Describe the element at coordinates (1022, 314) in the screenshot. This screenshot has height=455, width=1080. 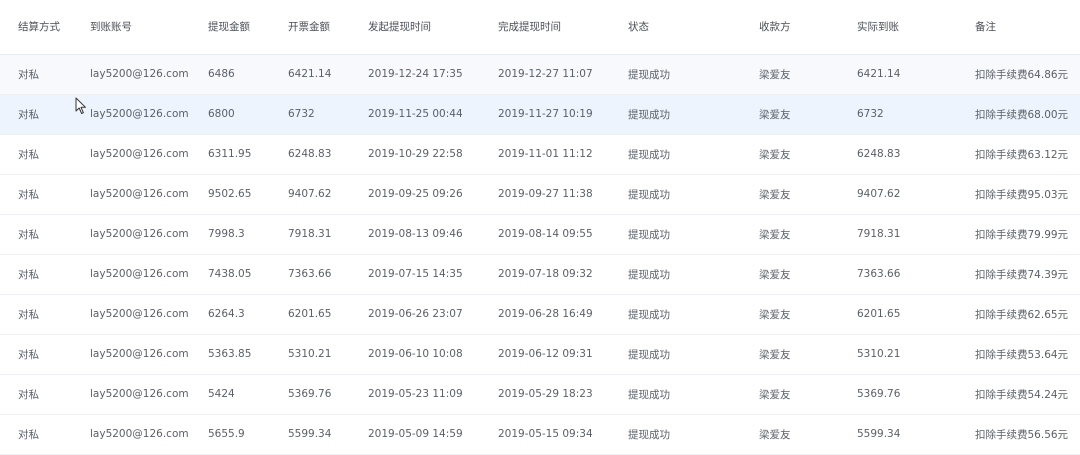
I see `cell-remark: 扣除手续费62.65元` at that location.